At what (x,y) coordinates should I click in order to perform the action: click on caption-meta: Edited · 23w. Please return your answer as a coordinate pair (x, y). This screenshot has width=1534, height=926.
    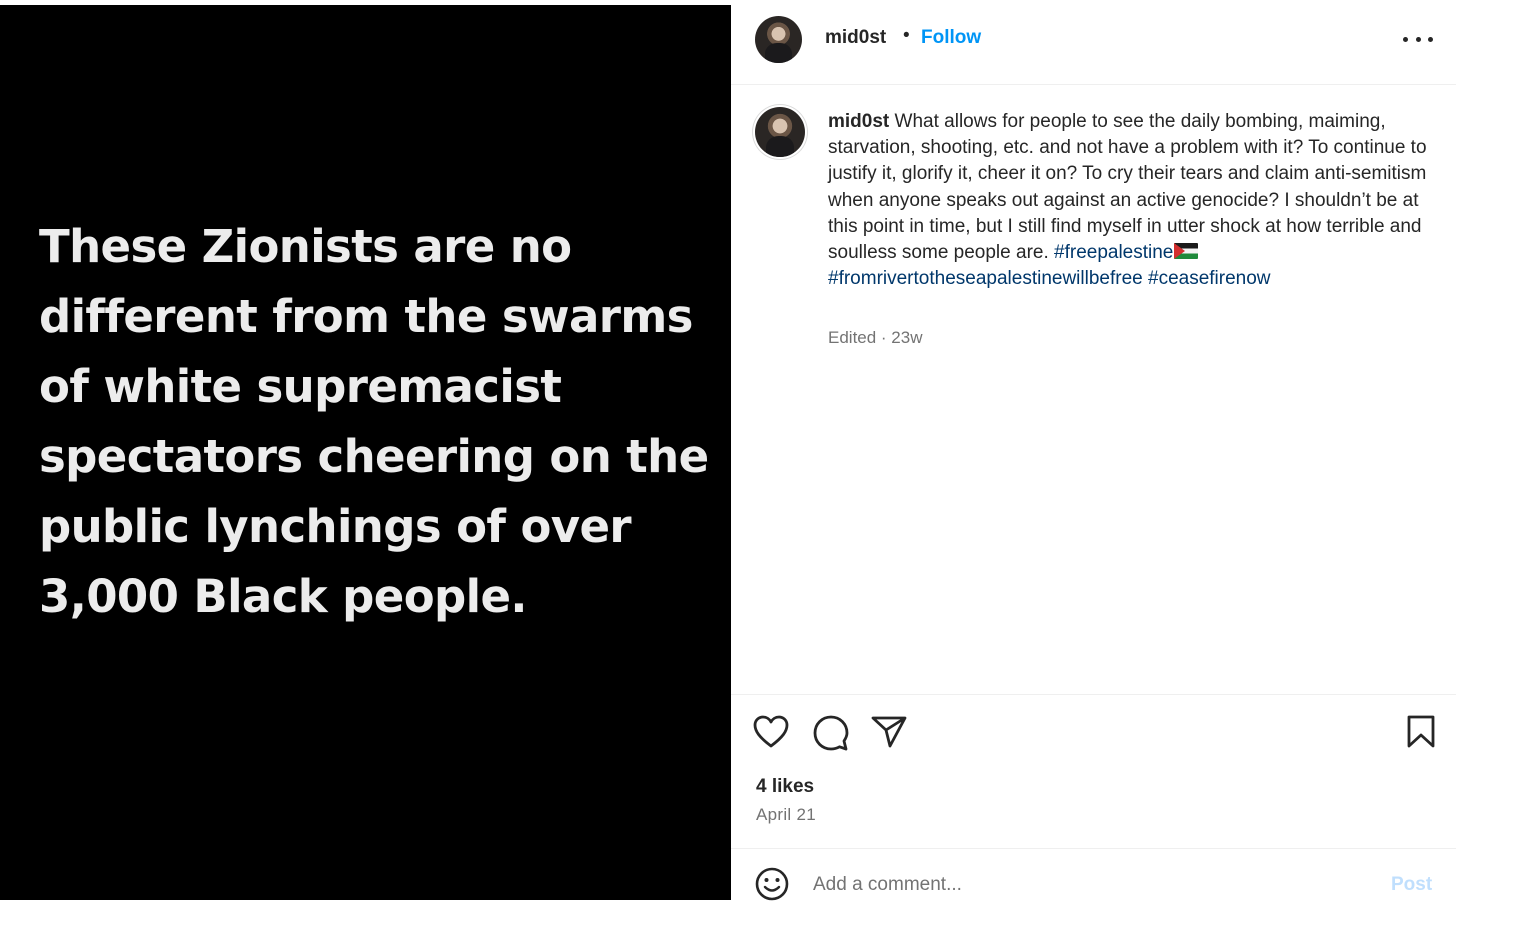
    Looking at the image, I should click on (875, 337).